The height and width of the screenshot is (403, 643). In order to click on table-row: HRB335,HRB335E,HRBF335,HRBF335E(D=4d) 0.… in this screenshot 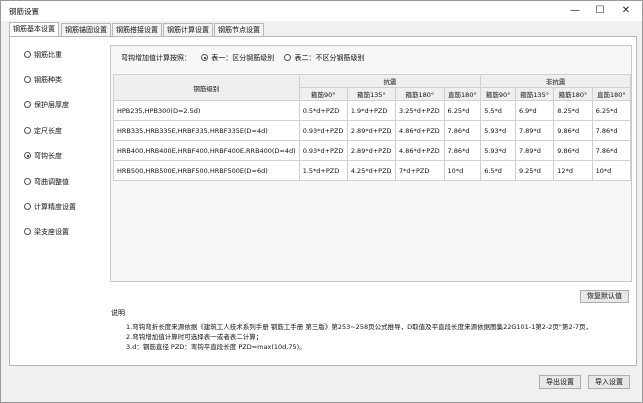, I will do `click(372, 130)`.